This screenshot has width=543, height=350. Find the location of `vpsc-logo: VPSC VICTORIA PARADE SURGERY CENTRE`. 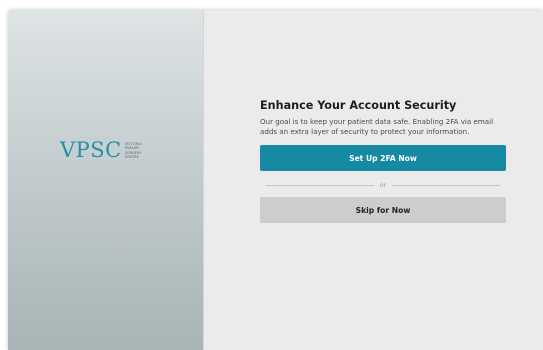

vpsc-logo: VPSC VICTORIA PARADE SURGERY CENTRE is located at coordinates (101, 150).